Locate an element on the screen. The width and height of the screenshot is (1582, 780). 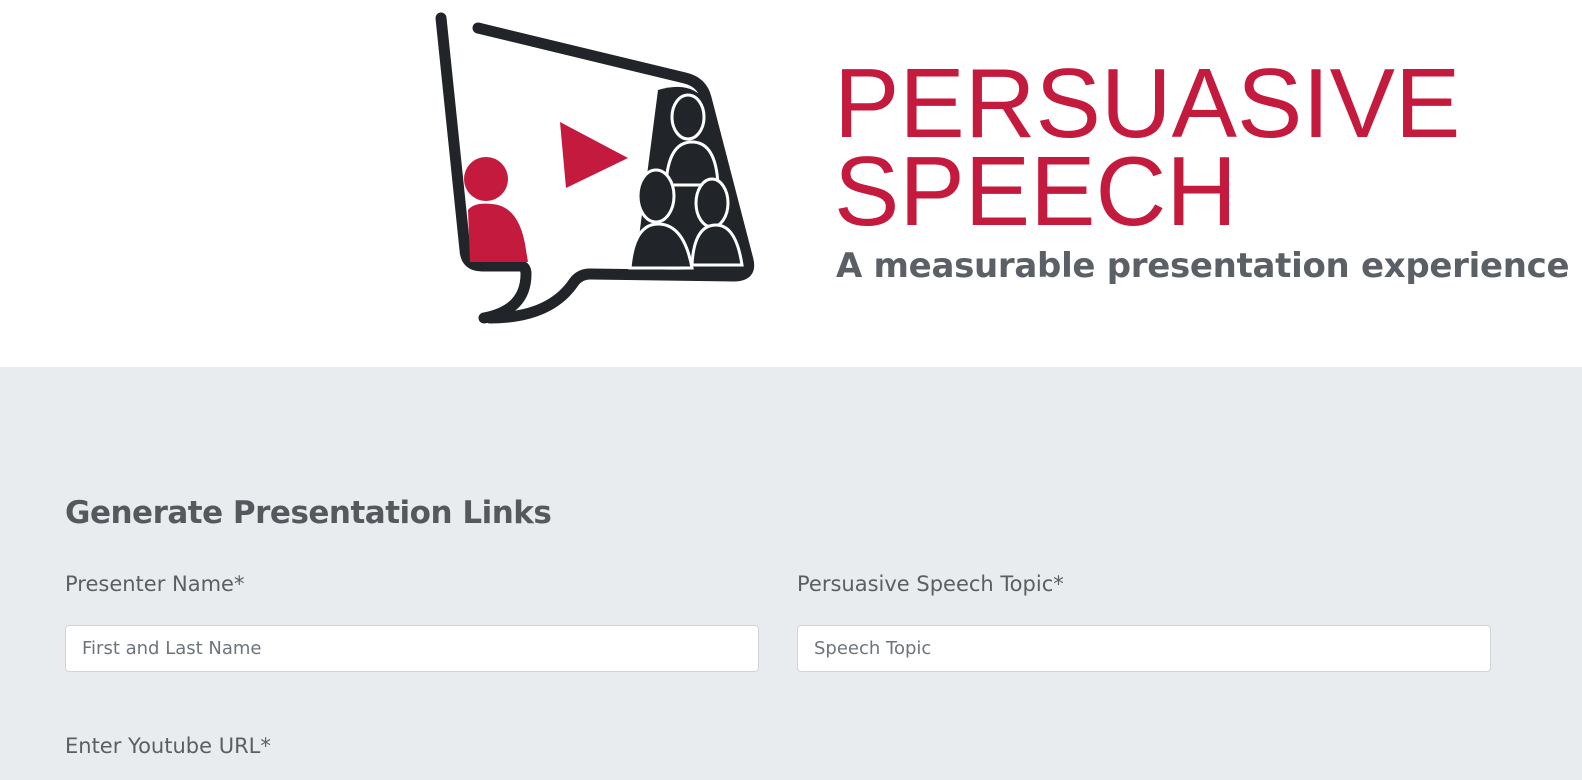
speech-topic-input is located at coordinates (1144, 648).